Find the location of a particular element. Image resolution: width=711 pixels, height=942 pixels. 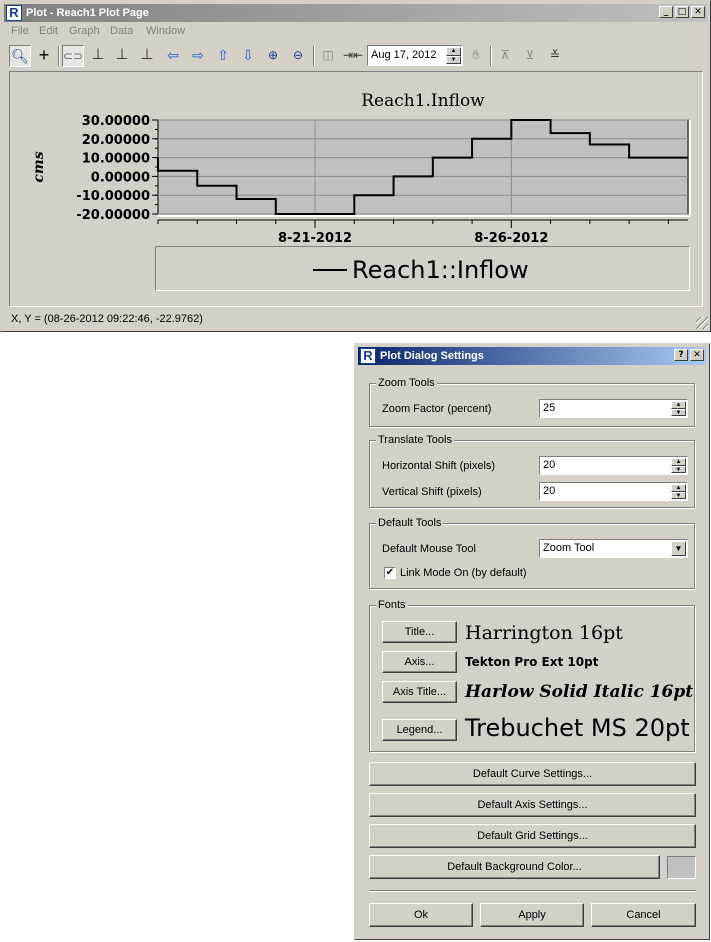

vertical-shift-value: 20 is located at coordinates (549, 491).